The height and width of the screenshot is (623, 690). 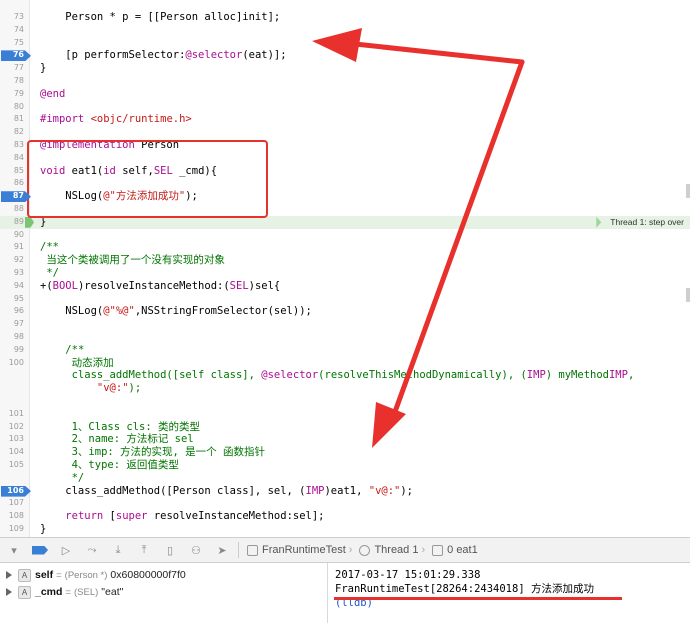 I want to click on line-number: 89, so click(x=18, y=221).